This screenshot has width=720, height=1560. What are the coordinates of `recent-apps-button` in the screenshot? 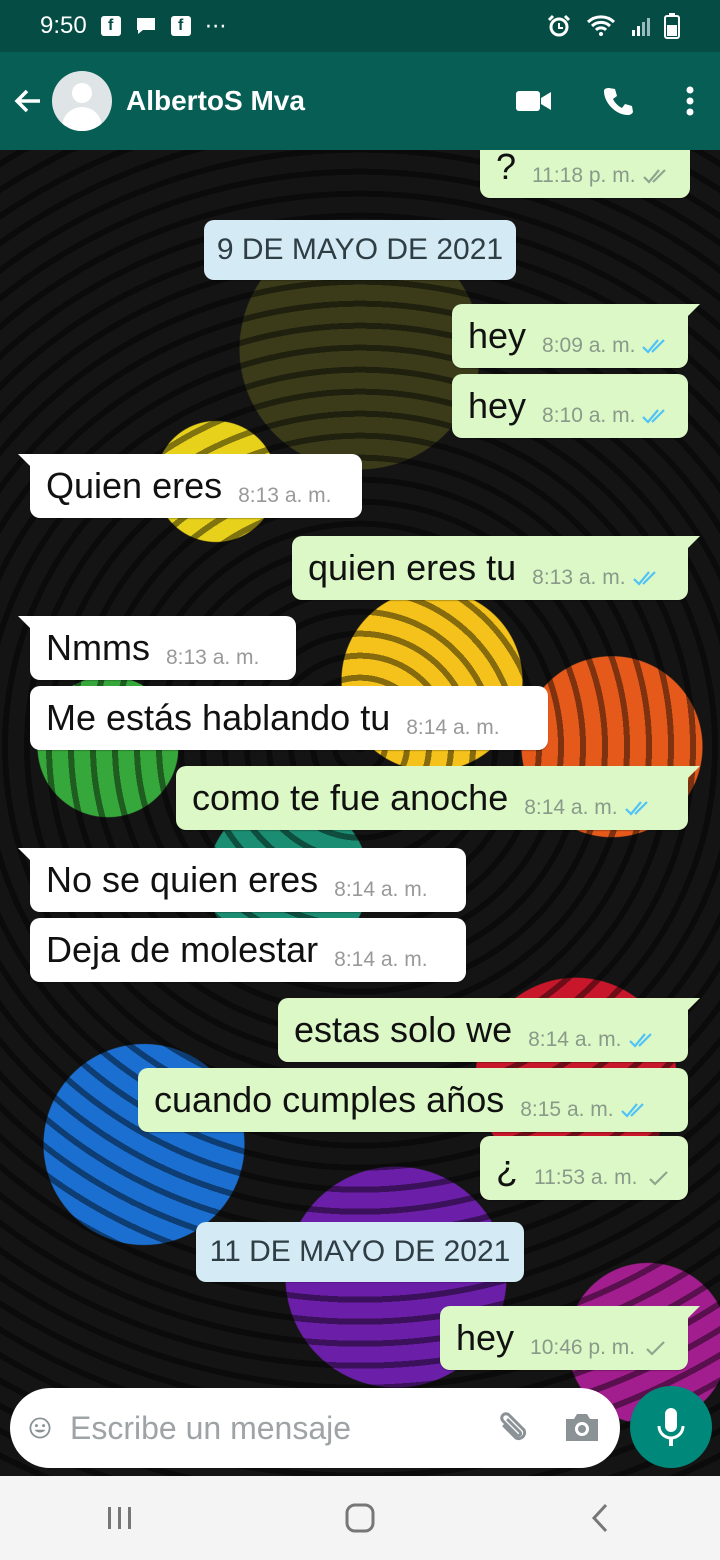 It's located at (120, 1518).